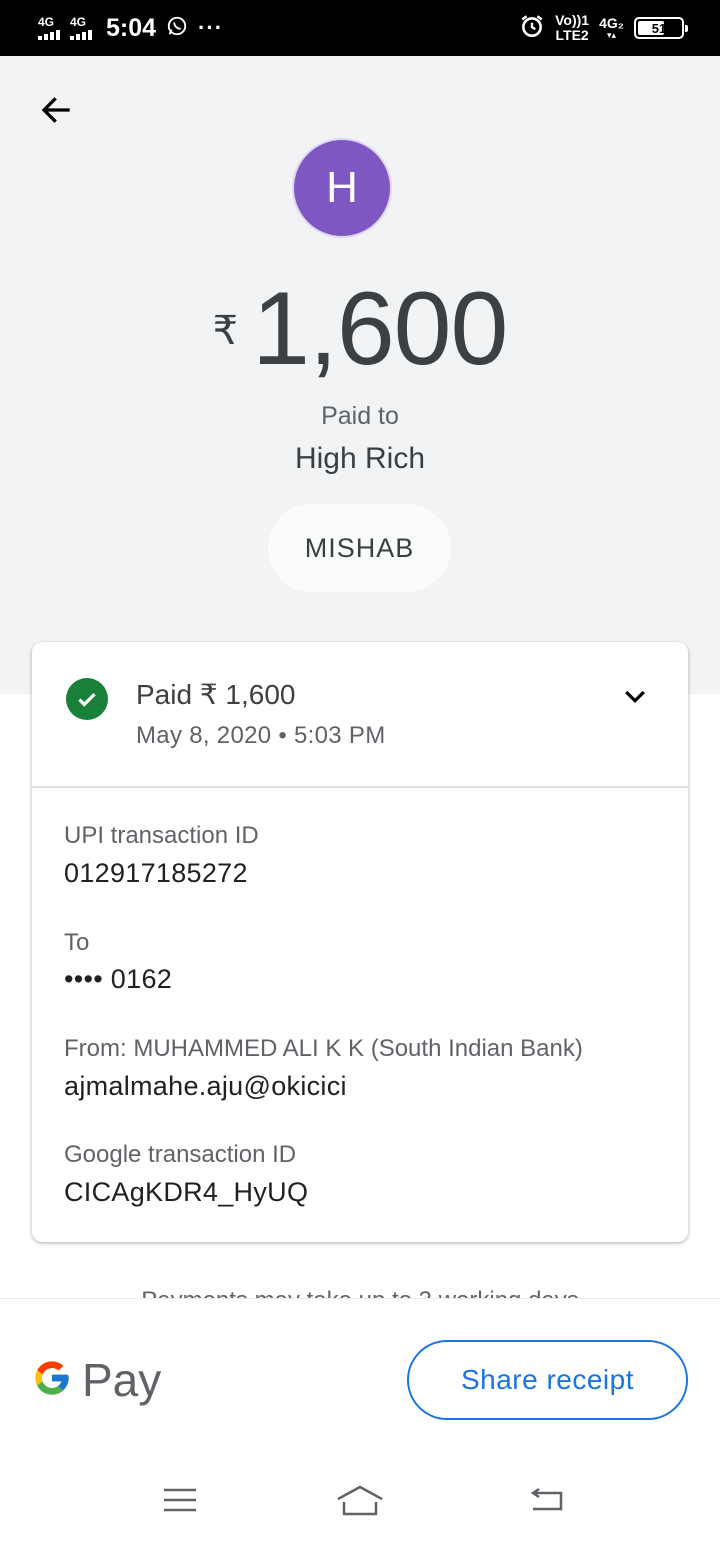  I want to click on sim1-label: 4G, so click(46, 22).